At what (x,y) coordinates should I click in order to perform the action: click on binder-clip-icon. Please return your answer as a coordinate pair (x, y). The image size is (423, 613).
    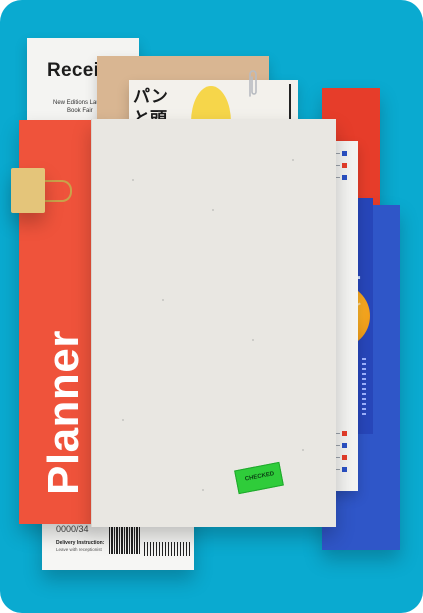
    Looking at the image, I should click on (28, 190).